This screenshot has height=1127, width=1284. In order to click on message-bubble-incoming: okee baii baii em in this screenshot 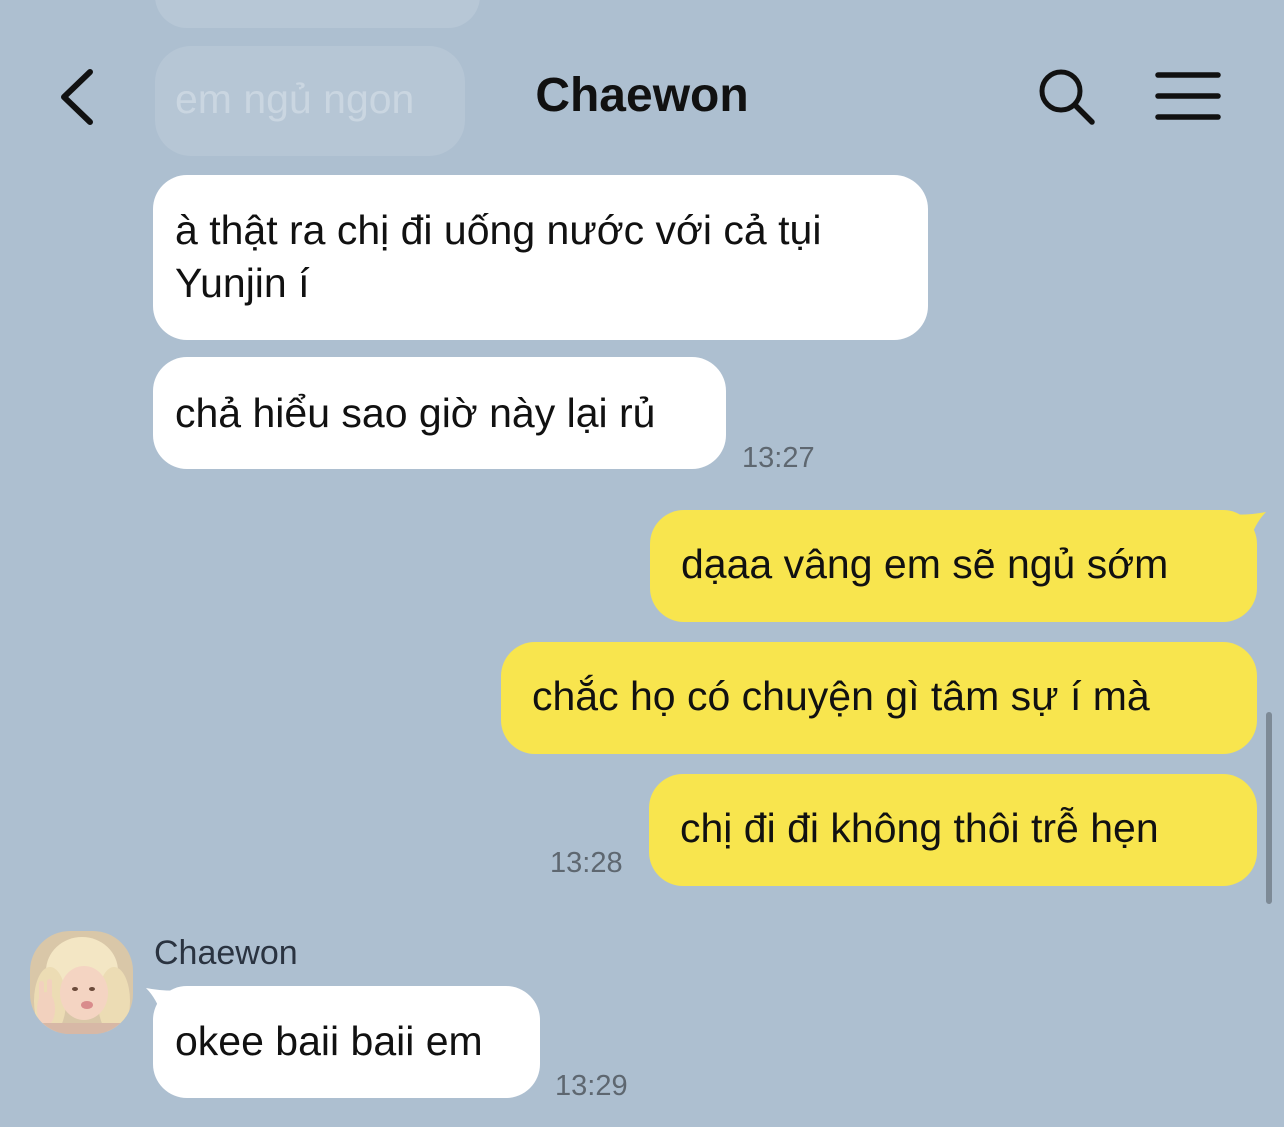, I will do `click(346, 1042)`.